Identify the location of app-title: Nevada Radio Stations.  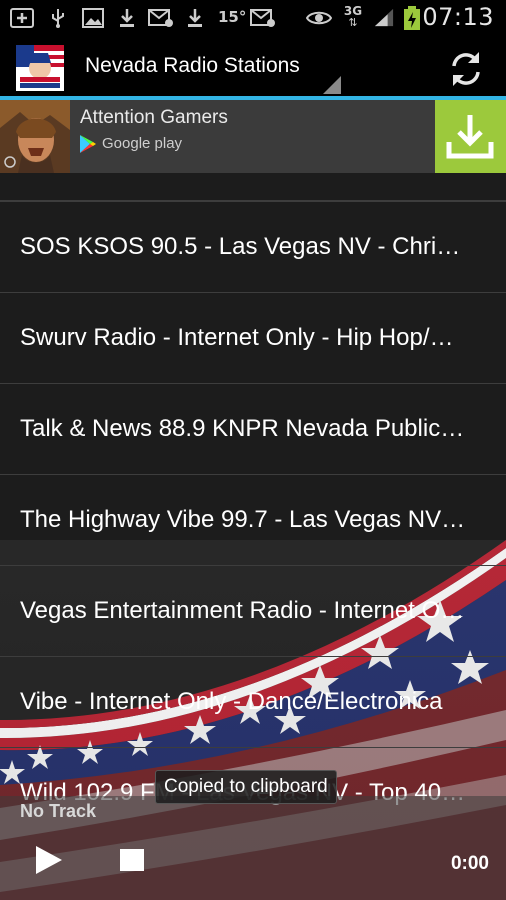
(192, 66).